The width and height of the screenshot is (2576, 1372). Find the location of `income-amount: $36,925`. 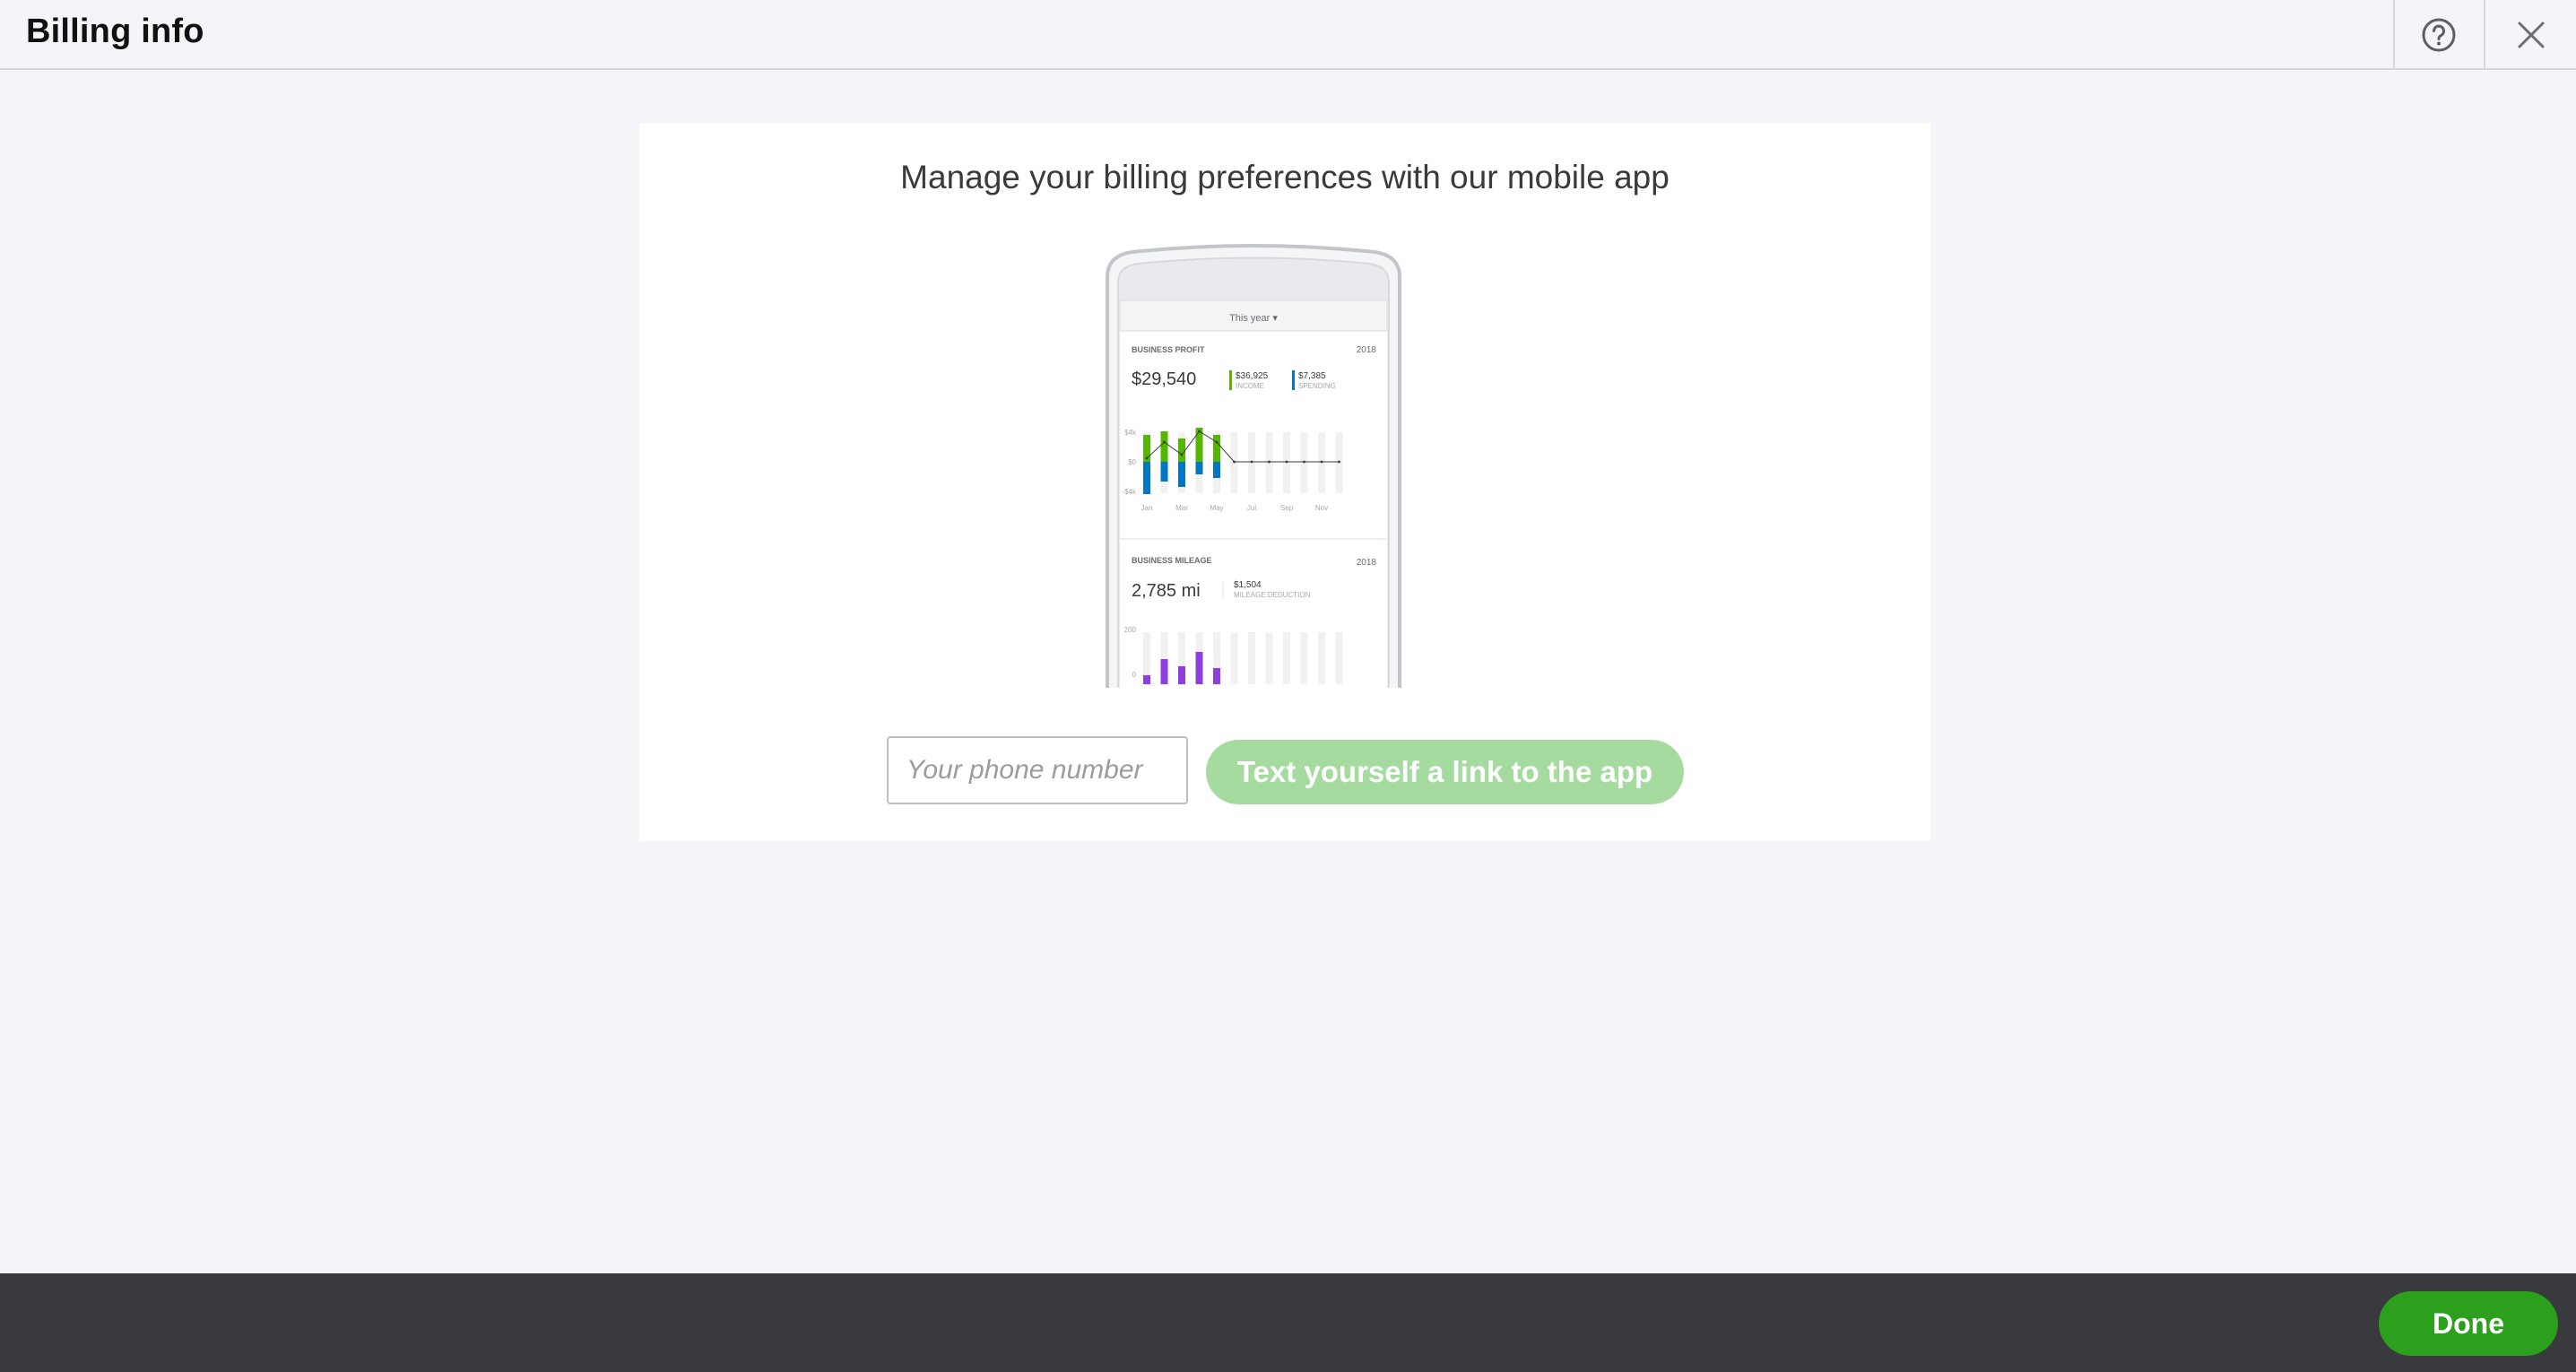

income-amount: $36,925 is located at coordinates (1252, 376).